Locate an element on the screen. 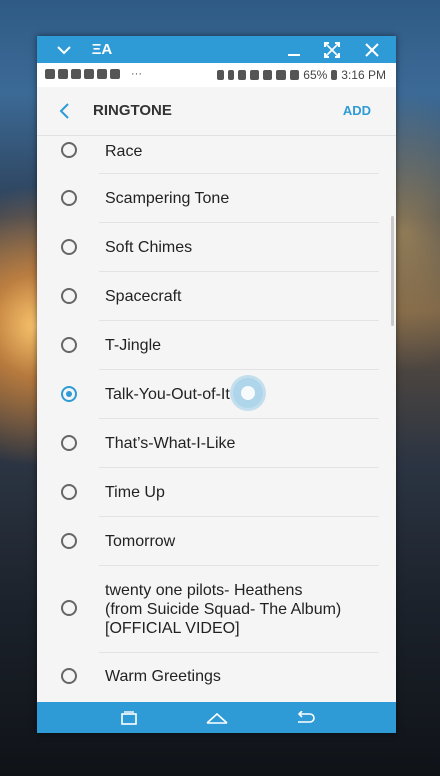  sync-icon is located at coordinates (115, 74).